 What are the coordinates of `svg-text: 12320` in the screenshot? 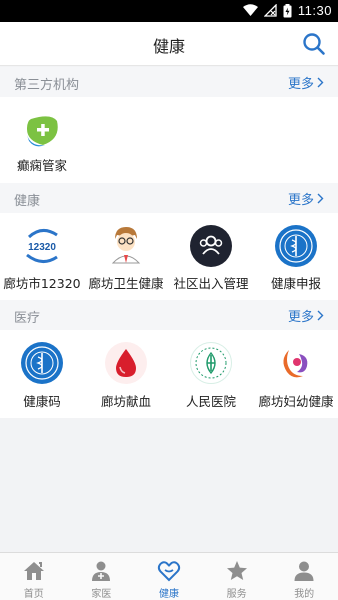 It's located at (42, 247).